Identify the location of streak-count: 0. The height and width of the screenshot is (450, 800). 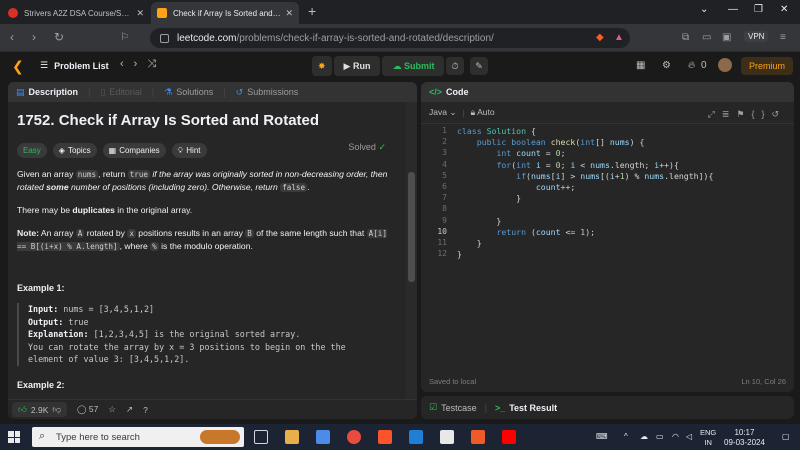
(704, 65).